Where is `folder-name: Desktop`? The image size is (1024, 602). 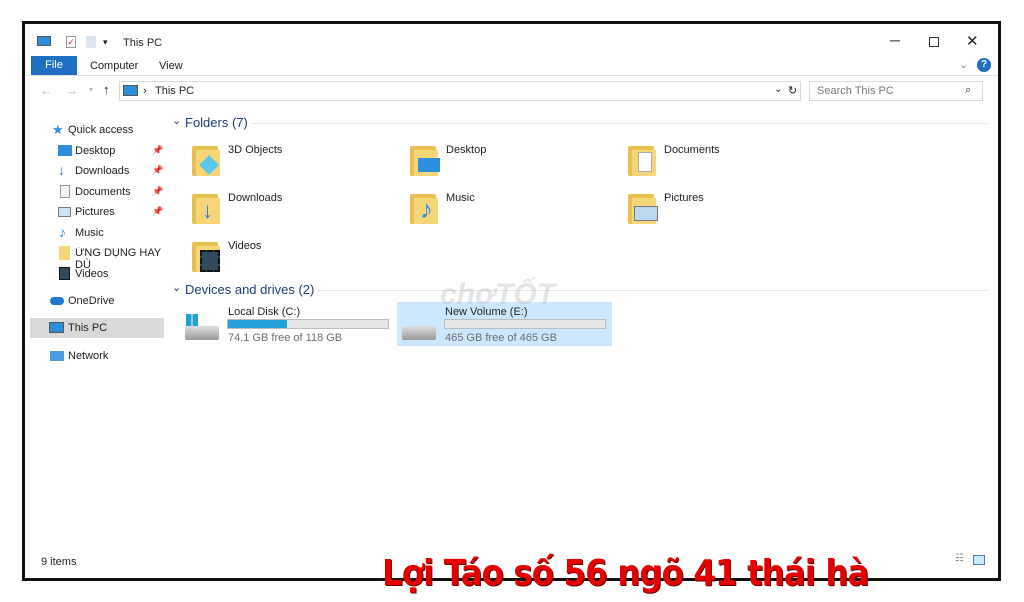
folder-name: Desktop is located at coordinates (466, 150).